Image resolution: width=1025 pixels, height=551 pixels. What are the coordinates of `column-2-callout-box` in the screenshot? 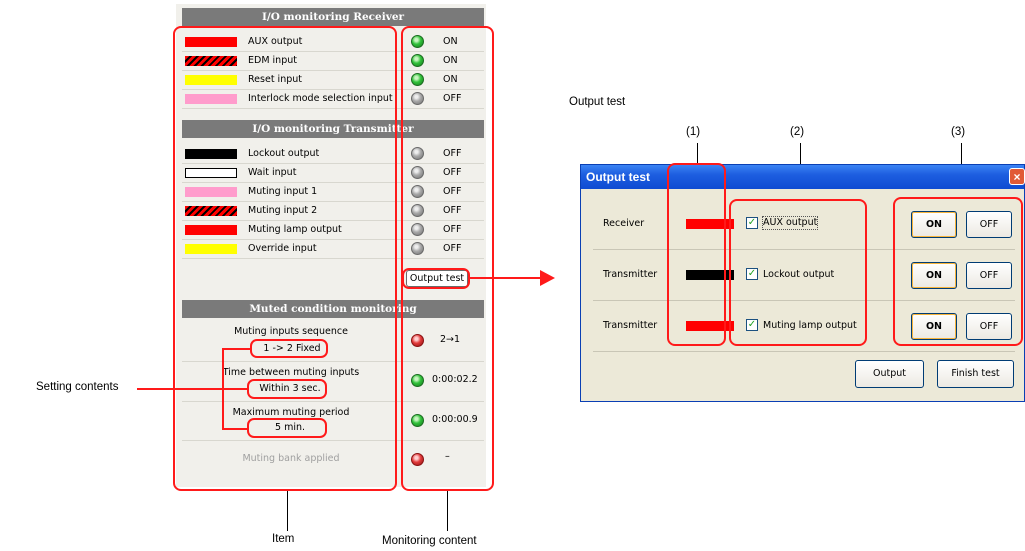 It's located at (798, 272).